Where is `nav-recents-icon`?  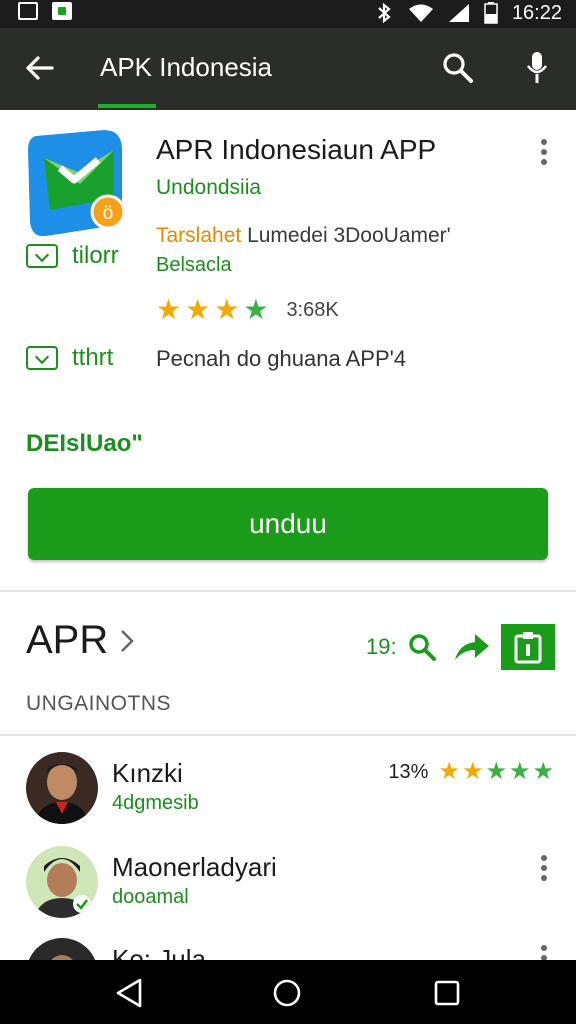 nav-recents-icon is located at coordinates (447, 993).